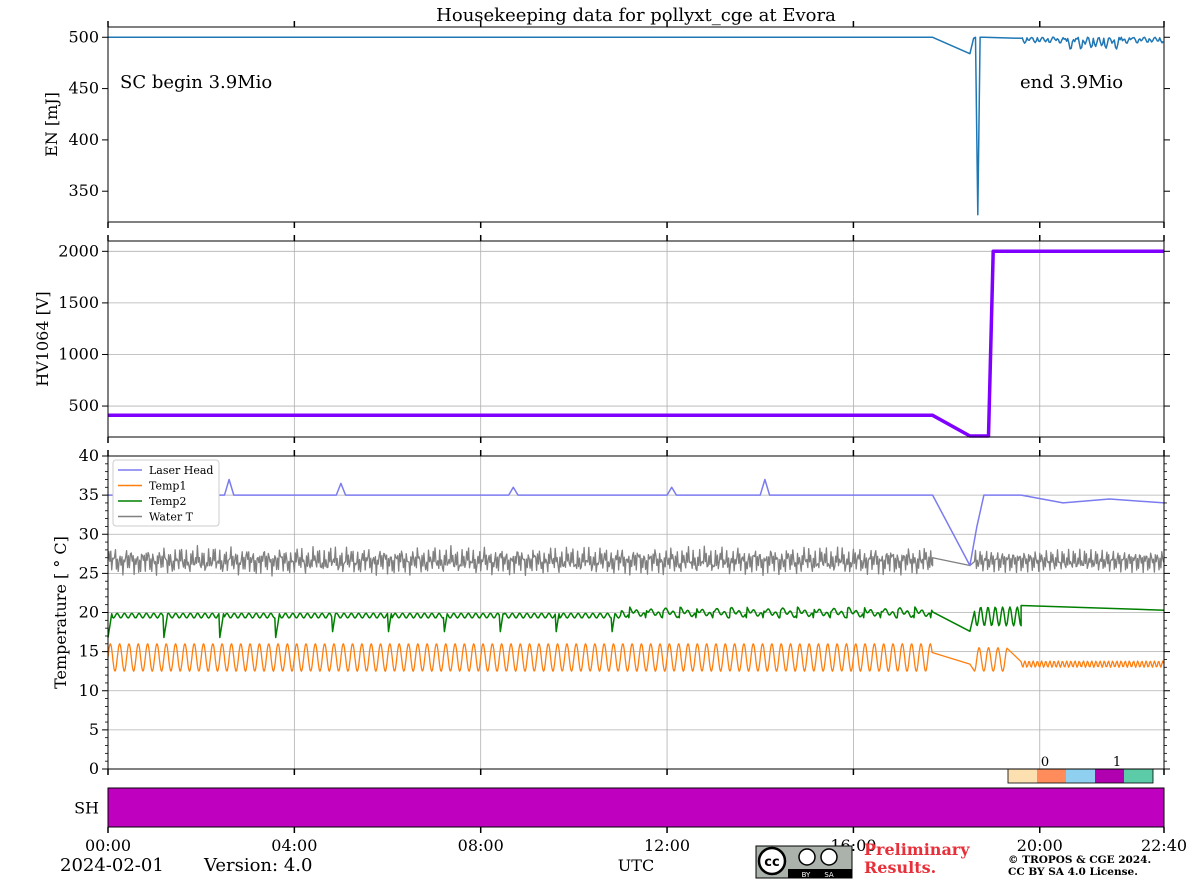 The image size is (1200, 880). Describe the element at coordinates (181, 470) in the screenshot. I see `legend-label: Laser Head` at that location.